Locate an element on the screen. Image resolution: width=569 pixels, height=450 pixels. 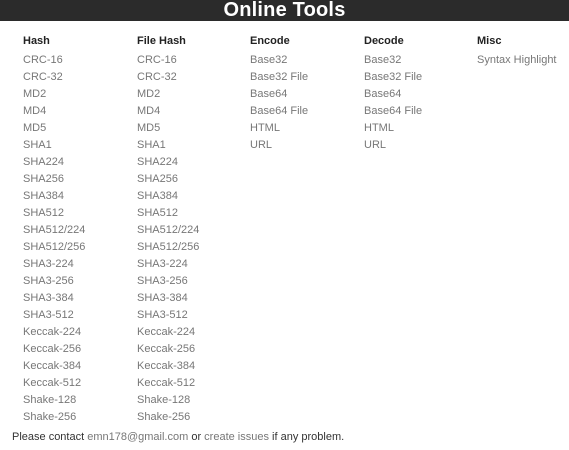
hash-tool-link: SHA512/224 is located at coordinates (54, 230).